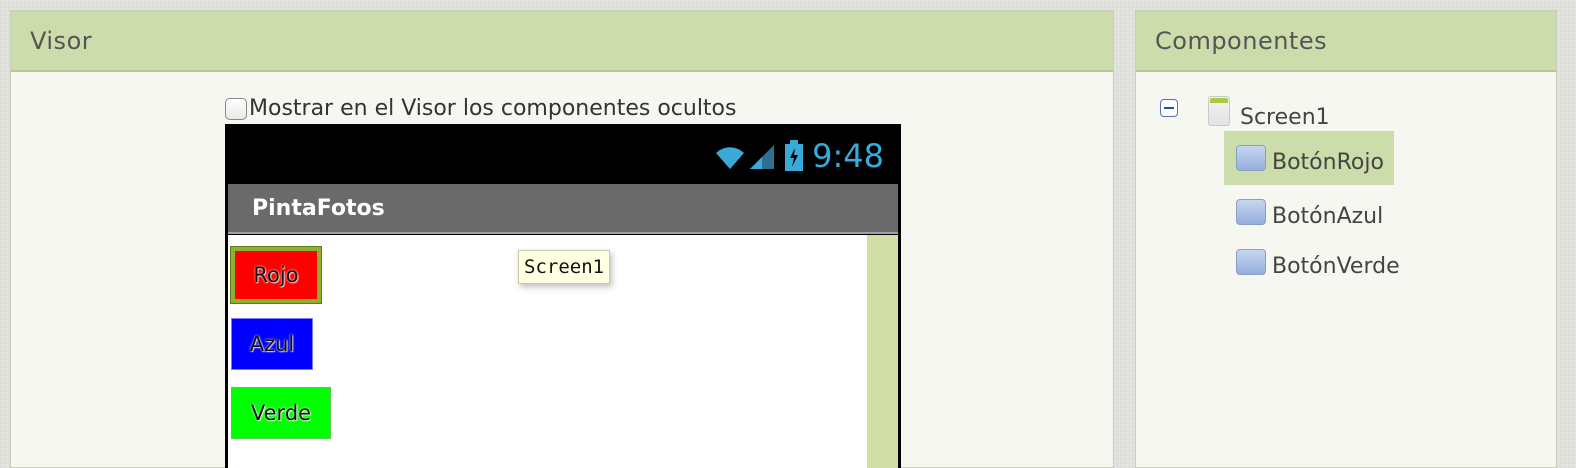 The height and width of the screenshot is (468, 1576). What do you see at coordinates (281, 413) in the screenshot?
I see `verde-button: Verde` at bounding box center [281, 413].